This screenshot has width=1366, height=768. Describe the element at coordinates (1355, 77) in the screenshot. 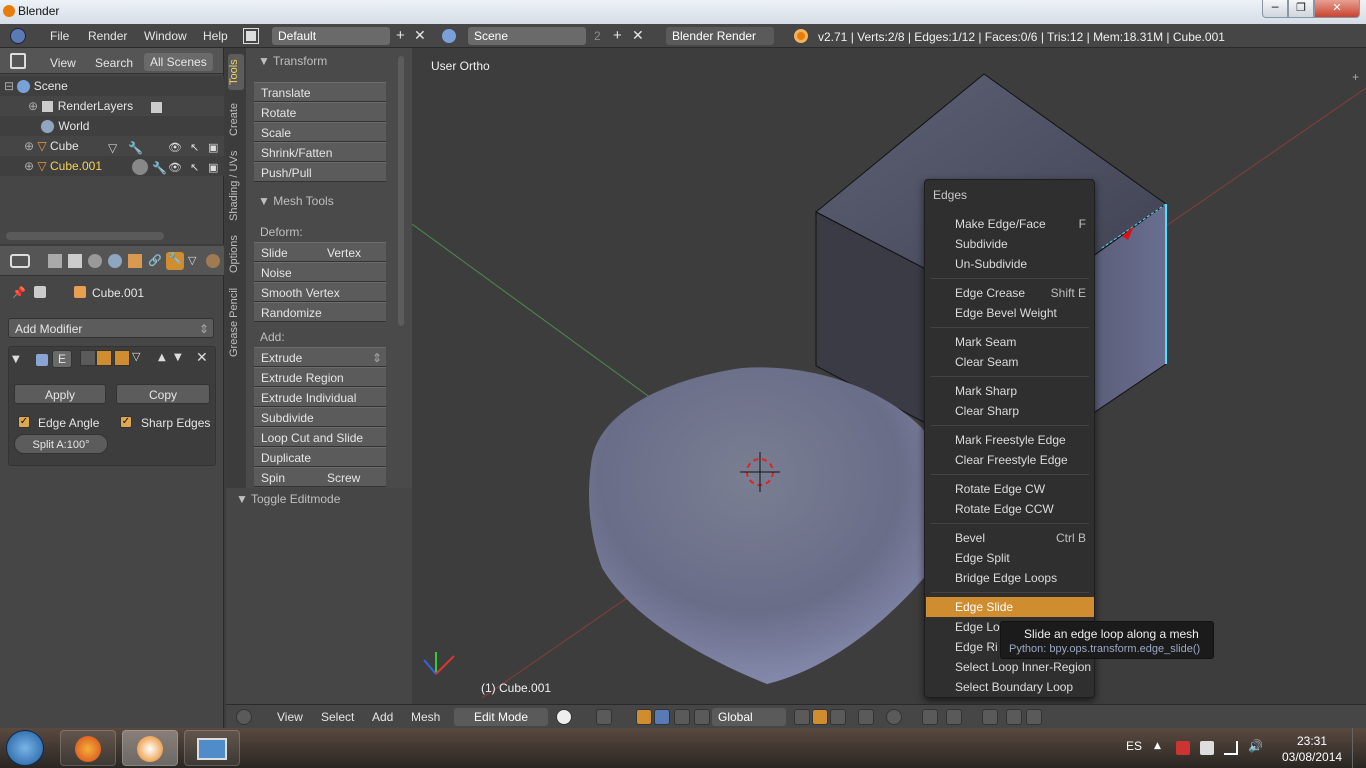

I see `properties-toggle-icon: +` at that location.